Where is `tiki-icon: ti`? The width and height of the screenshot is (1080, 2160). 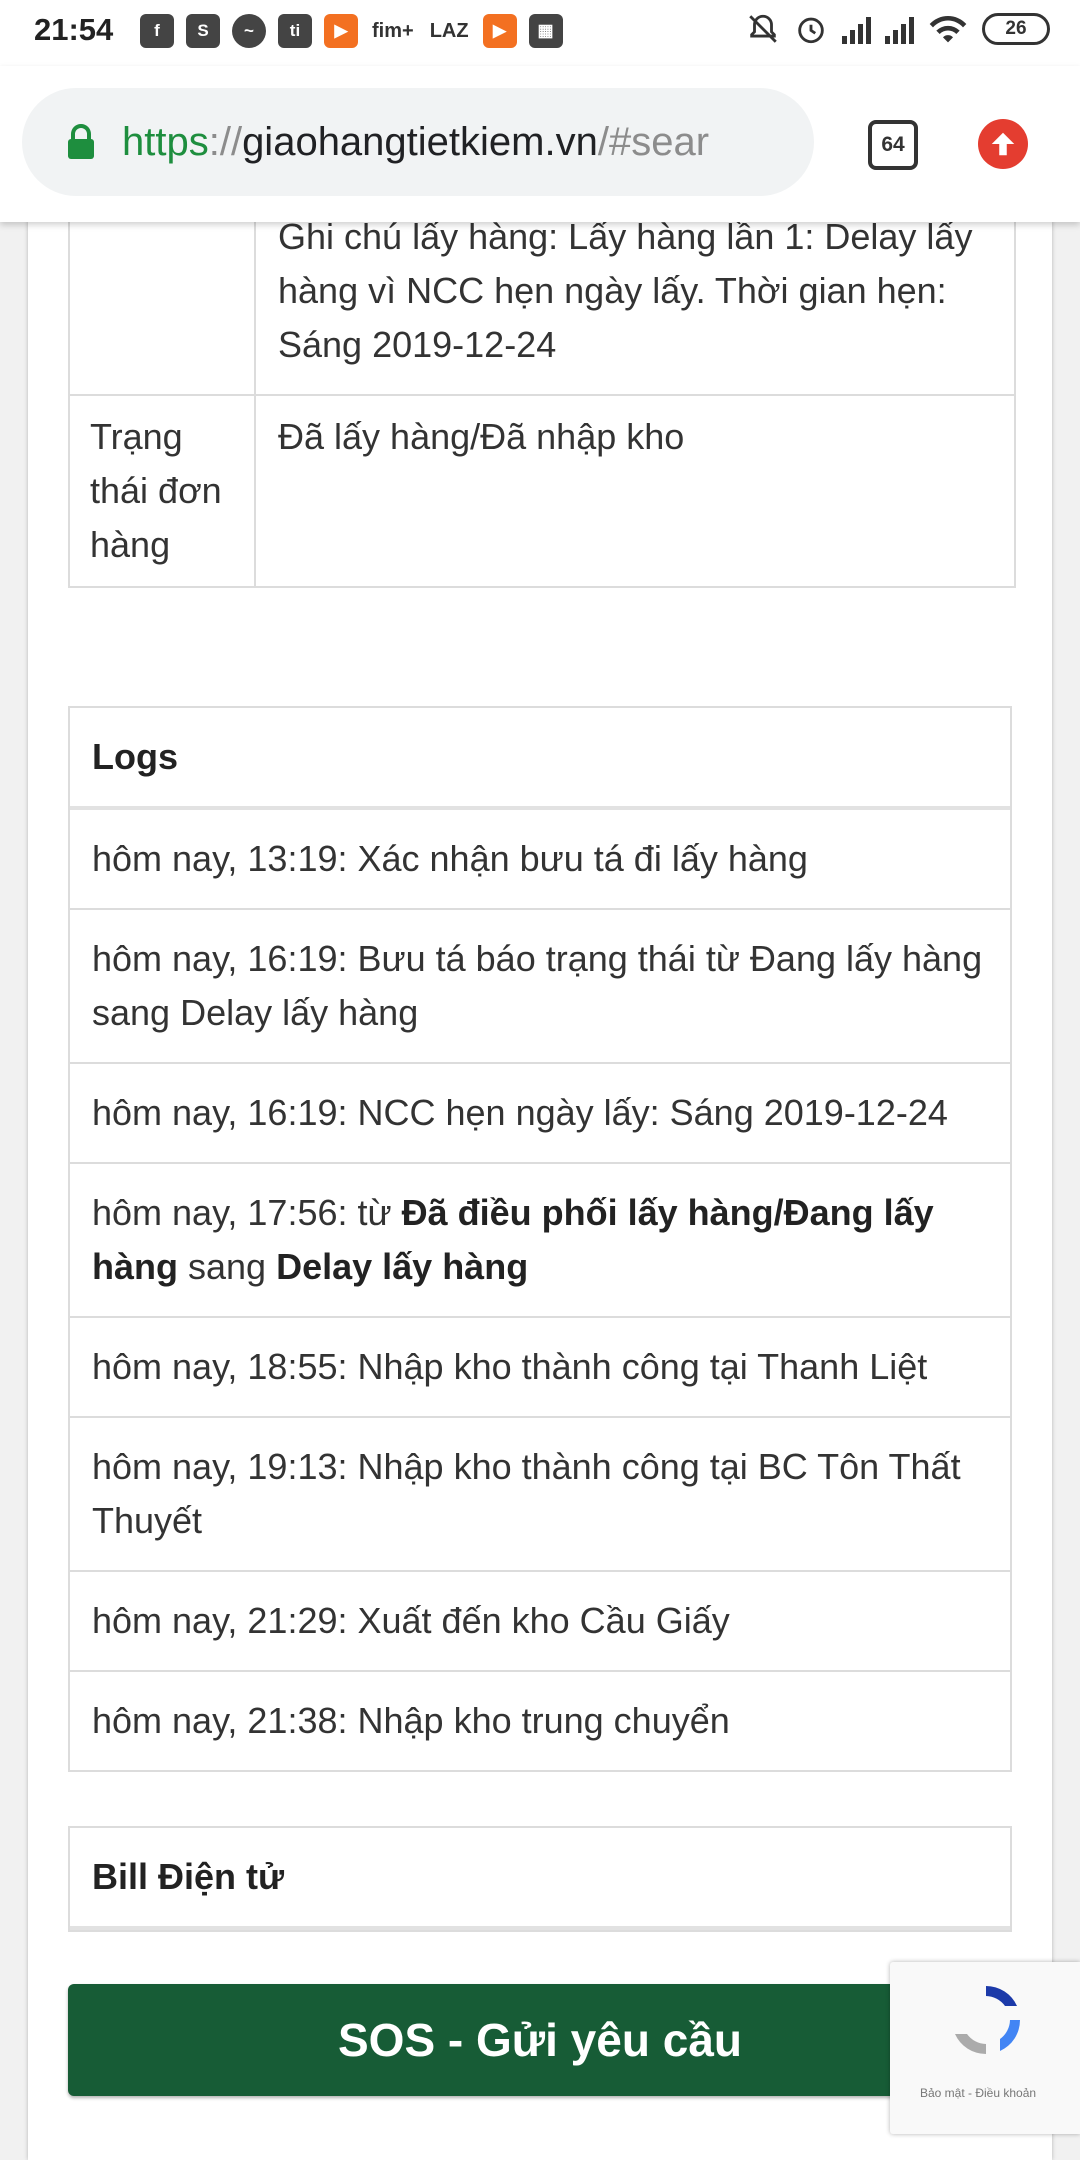
tiki-icon: ti is located at coordinates (295, 31).